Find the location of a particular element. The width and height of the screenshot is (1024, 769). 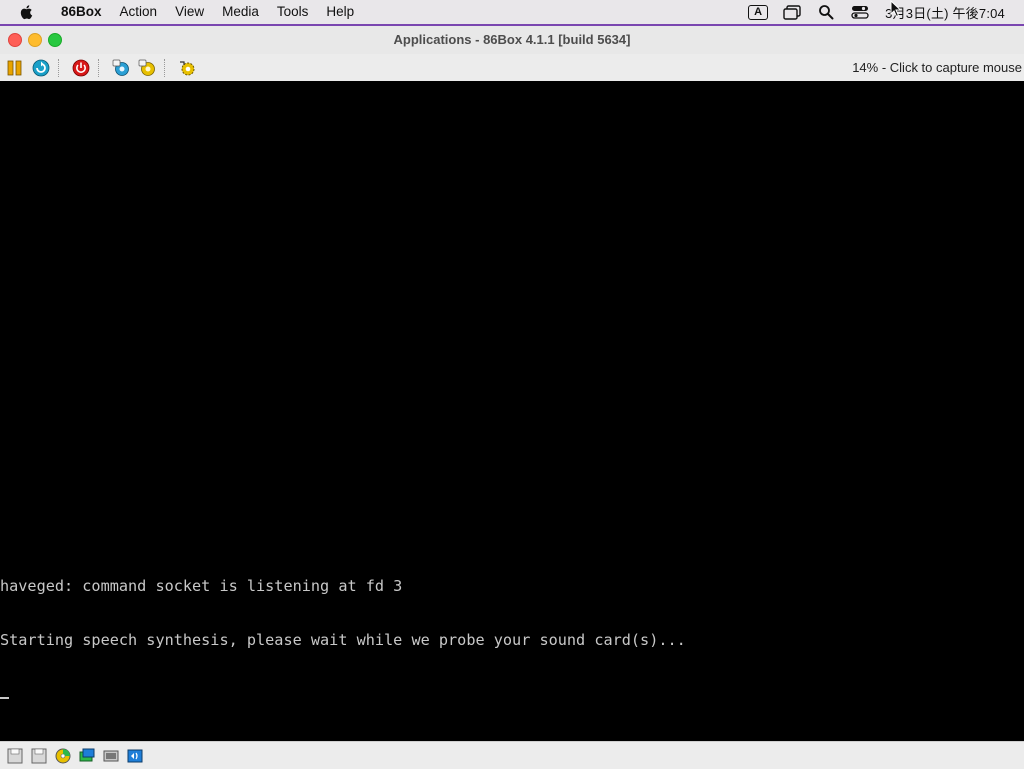

cdrom-icon is located at coordinates (63, 756).